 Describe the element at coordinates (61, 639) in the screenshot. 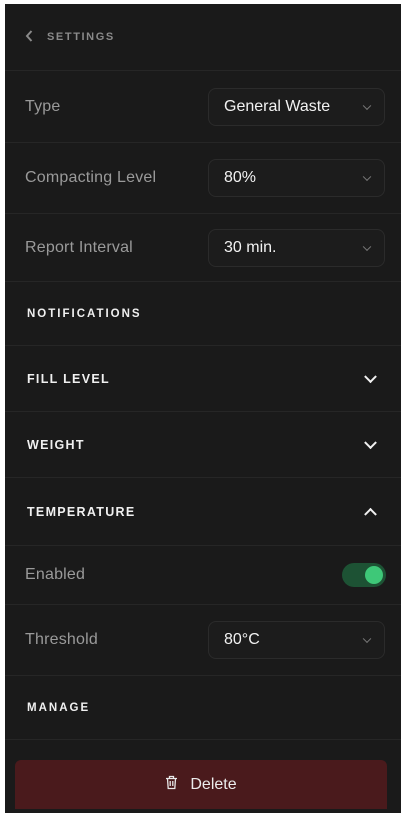

I see `threshold-label: Threshold` at that location.